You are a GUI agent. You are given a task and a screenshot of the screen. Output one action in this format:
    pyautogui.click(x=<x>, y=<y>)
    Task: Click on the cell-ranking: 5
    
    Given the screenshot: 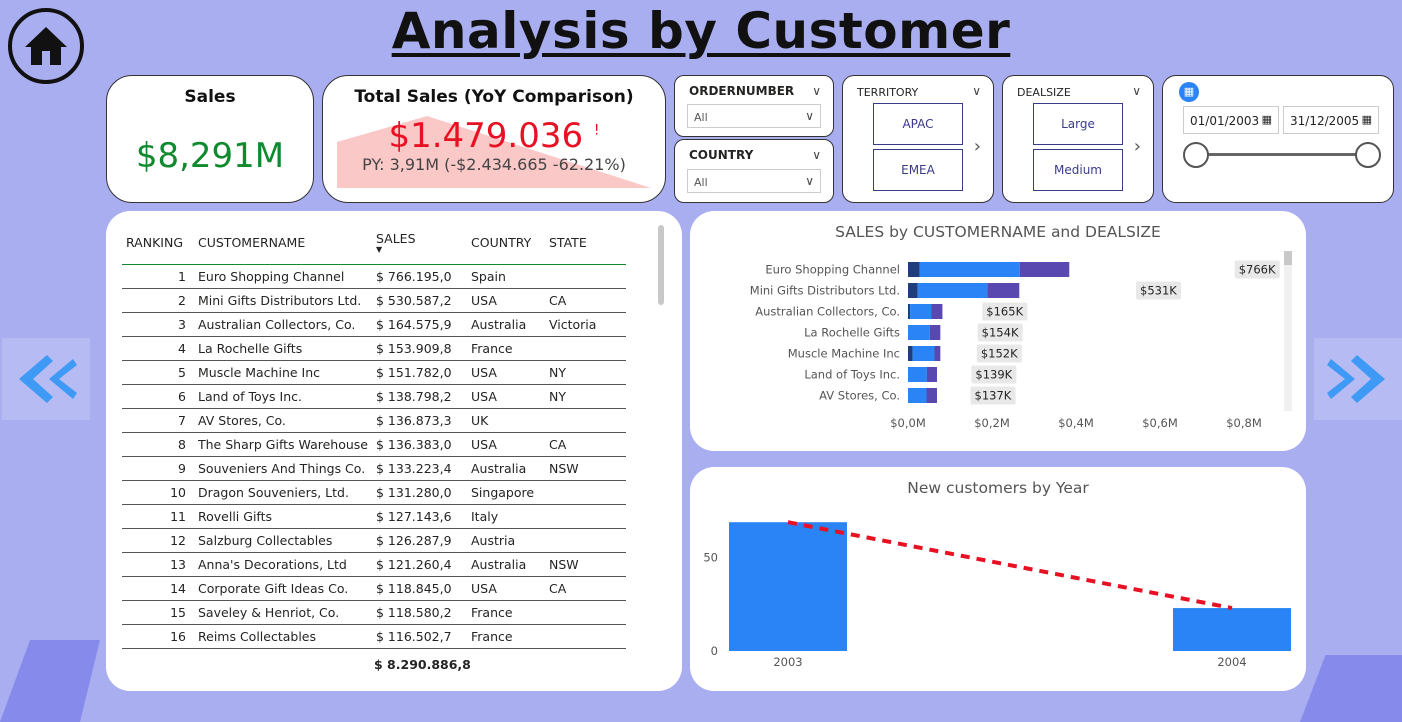 What is the action you would take?
    pyautogui.click(x=158, y=372)
    